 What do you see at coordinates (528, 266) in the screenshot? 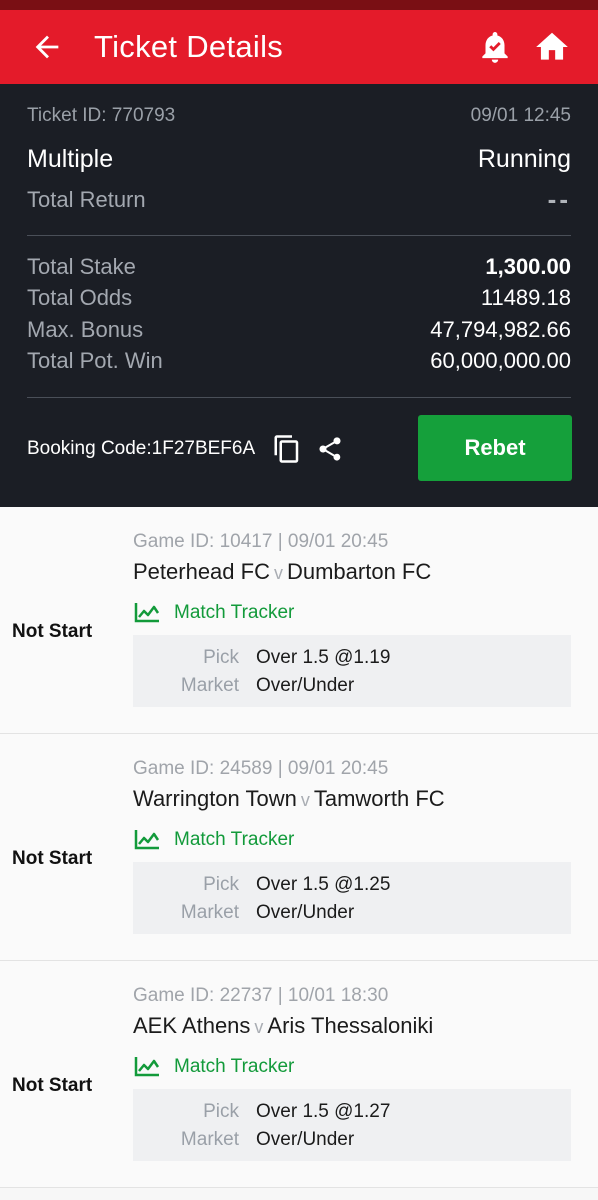
I see `stake-value: 1,300.00` at bounding box center [528, 266].